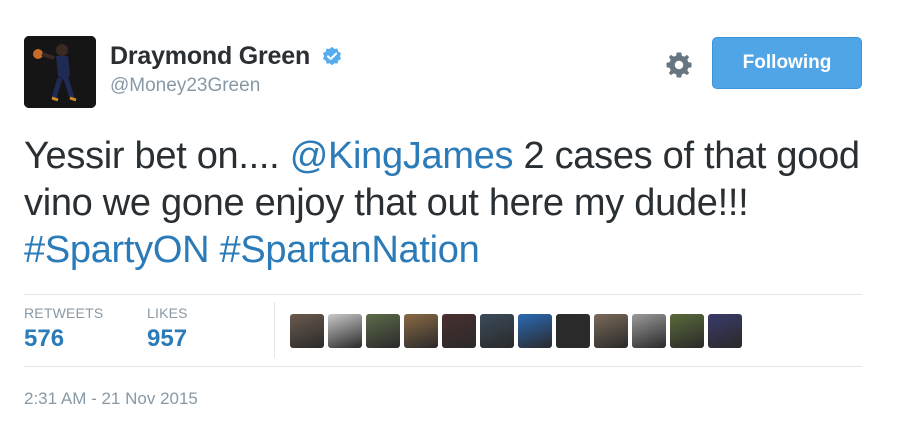 The height and width of the screenshot is (430, 900). I want to click on author-handle: @Money23Green, so click(226, 86).